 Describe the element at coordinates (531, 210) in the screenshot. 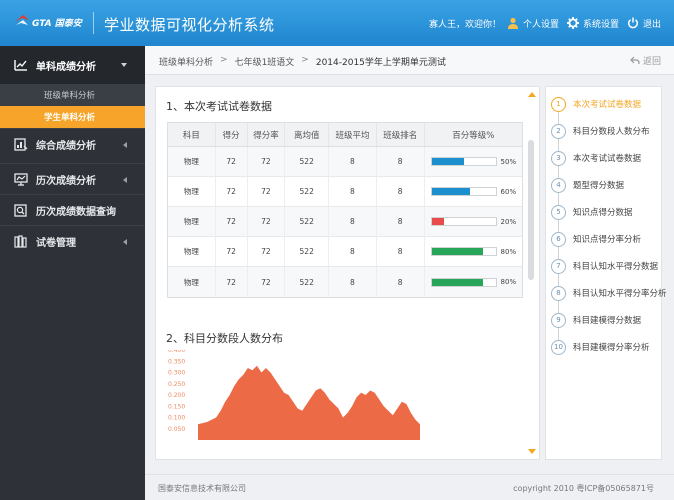

I see `scroll-thumb` at that location.